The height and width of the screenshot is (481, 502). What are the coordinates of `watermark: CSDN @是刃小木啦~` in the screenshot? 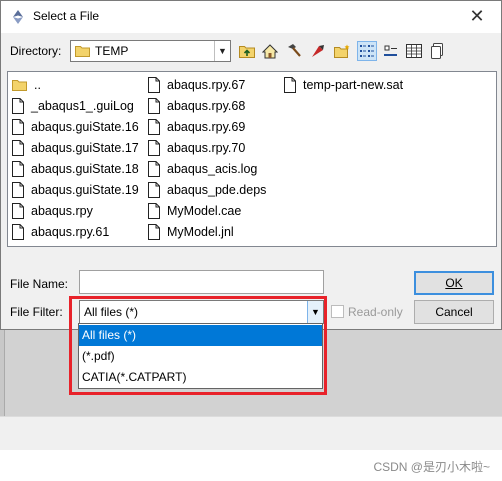 It's located at (431, 467).